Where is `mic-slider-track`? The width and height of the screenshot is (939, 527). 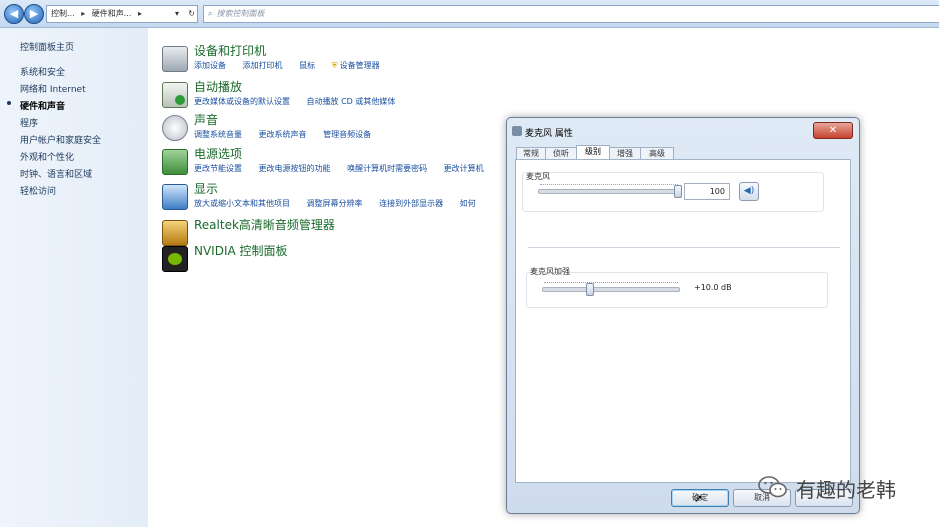
mic-slider-track is located at coordinates (609, 191).